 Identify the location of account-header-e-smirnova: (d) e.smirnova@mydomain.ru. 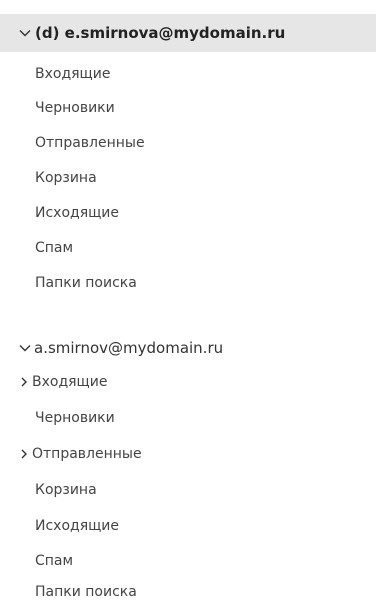
(188, 33).